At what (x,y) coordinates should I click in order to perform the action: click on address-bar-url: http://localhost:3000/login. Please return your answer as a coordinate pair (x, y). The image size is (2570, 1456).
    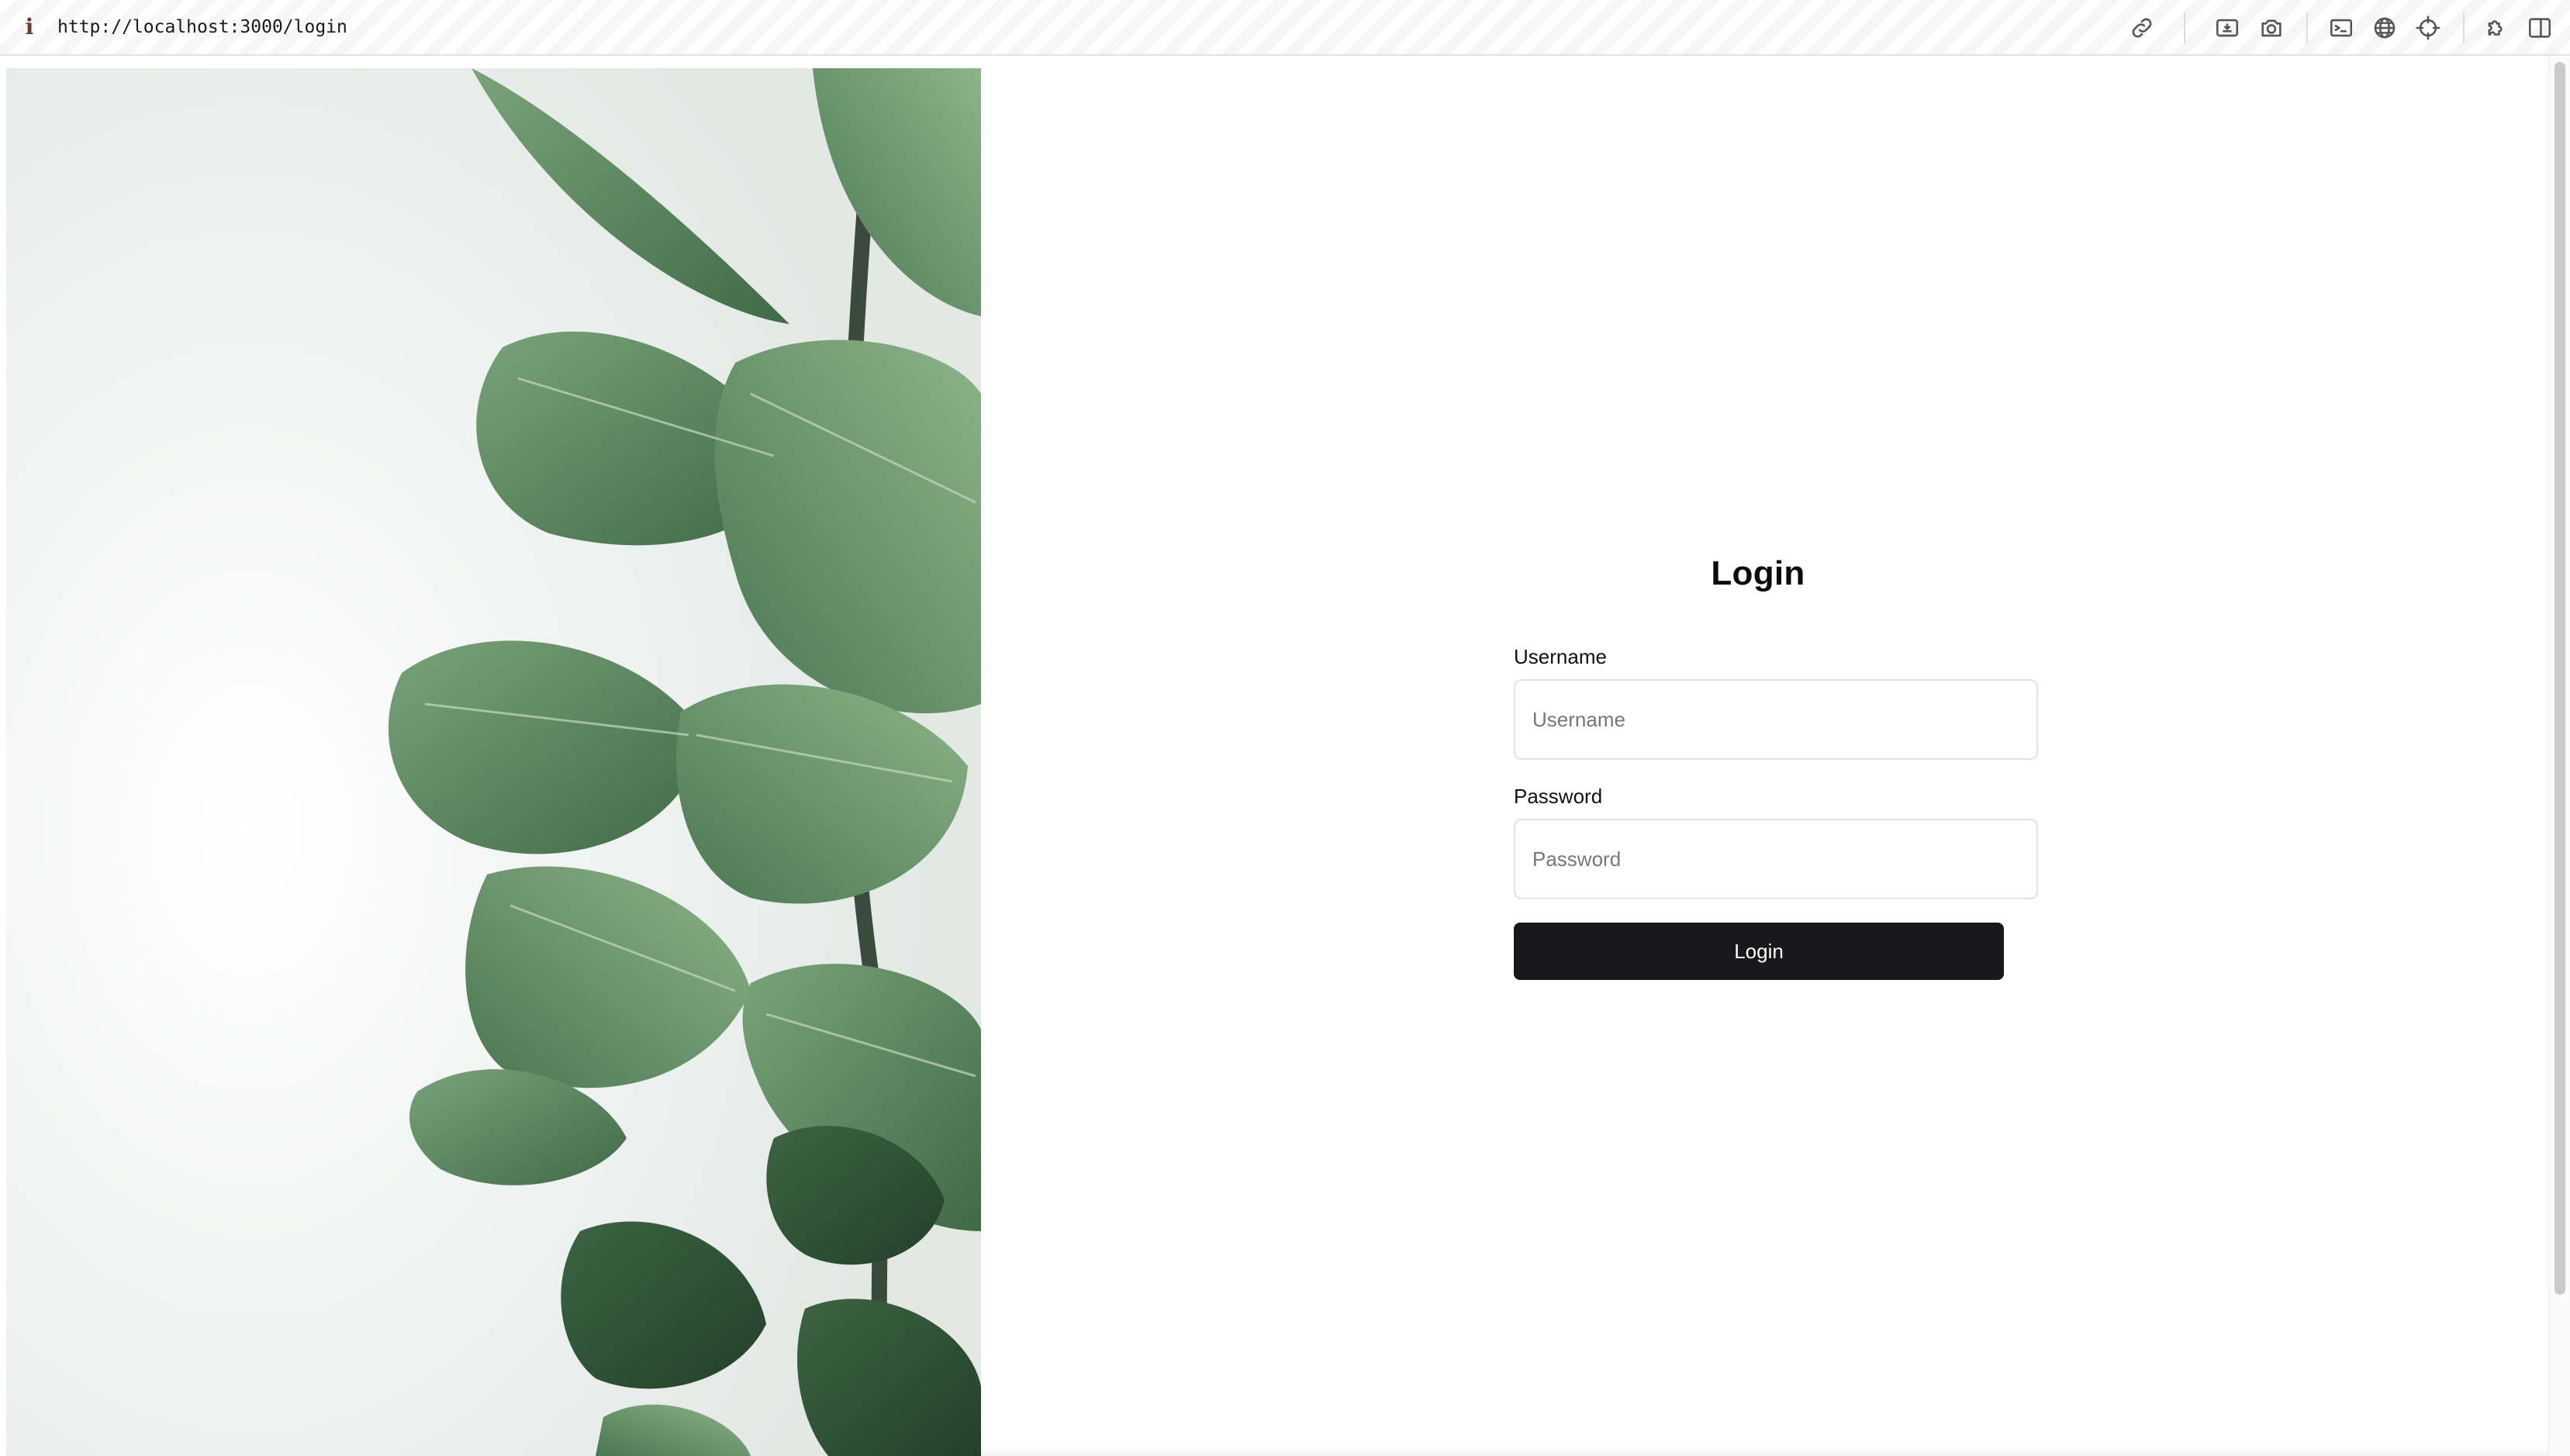
    Looking at the image, I should click on (202, 27).